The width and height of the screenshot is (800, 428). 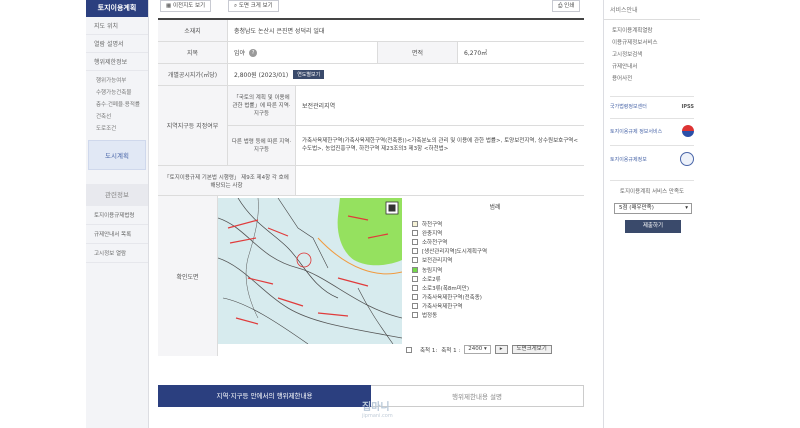 What do you see at coordinates (652, 127) in the screenshot?
I see `banner-regulation-service: 토지이용규제 정보서비스` at bounding box center [652, 127].